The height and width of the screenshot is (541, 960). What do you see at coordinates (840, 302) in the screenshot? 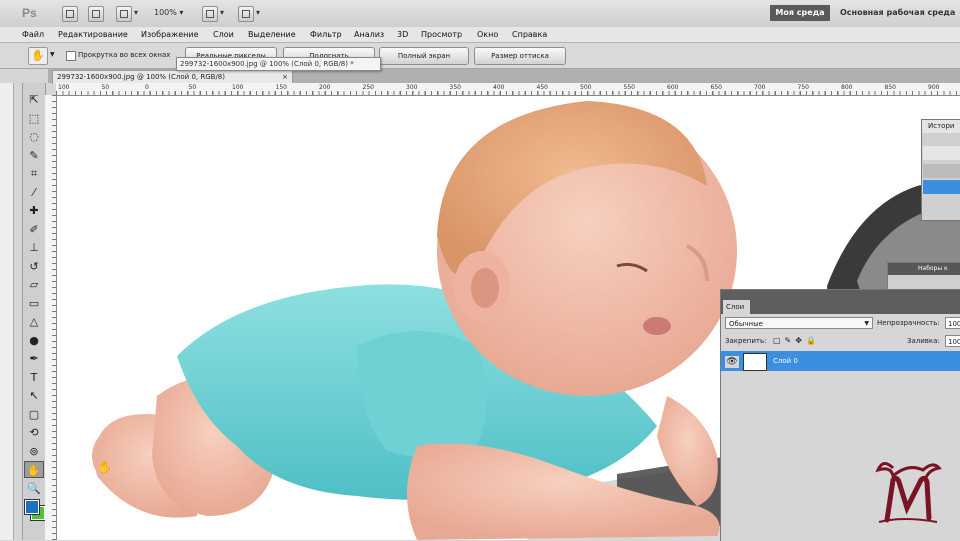
I see `layers-panel-header: Слои` at bounding box center [840, 302].